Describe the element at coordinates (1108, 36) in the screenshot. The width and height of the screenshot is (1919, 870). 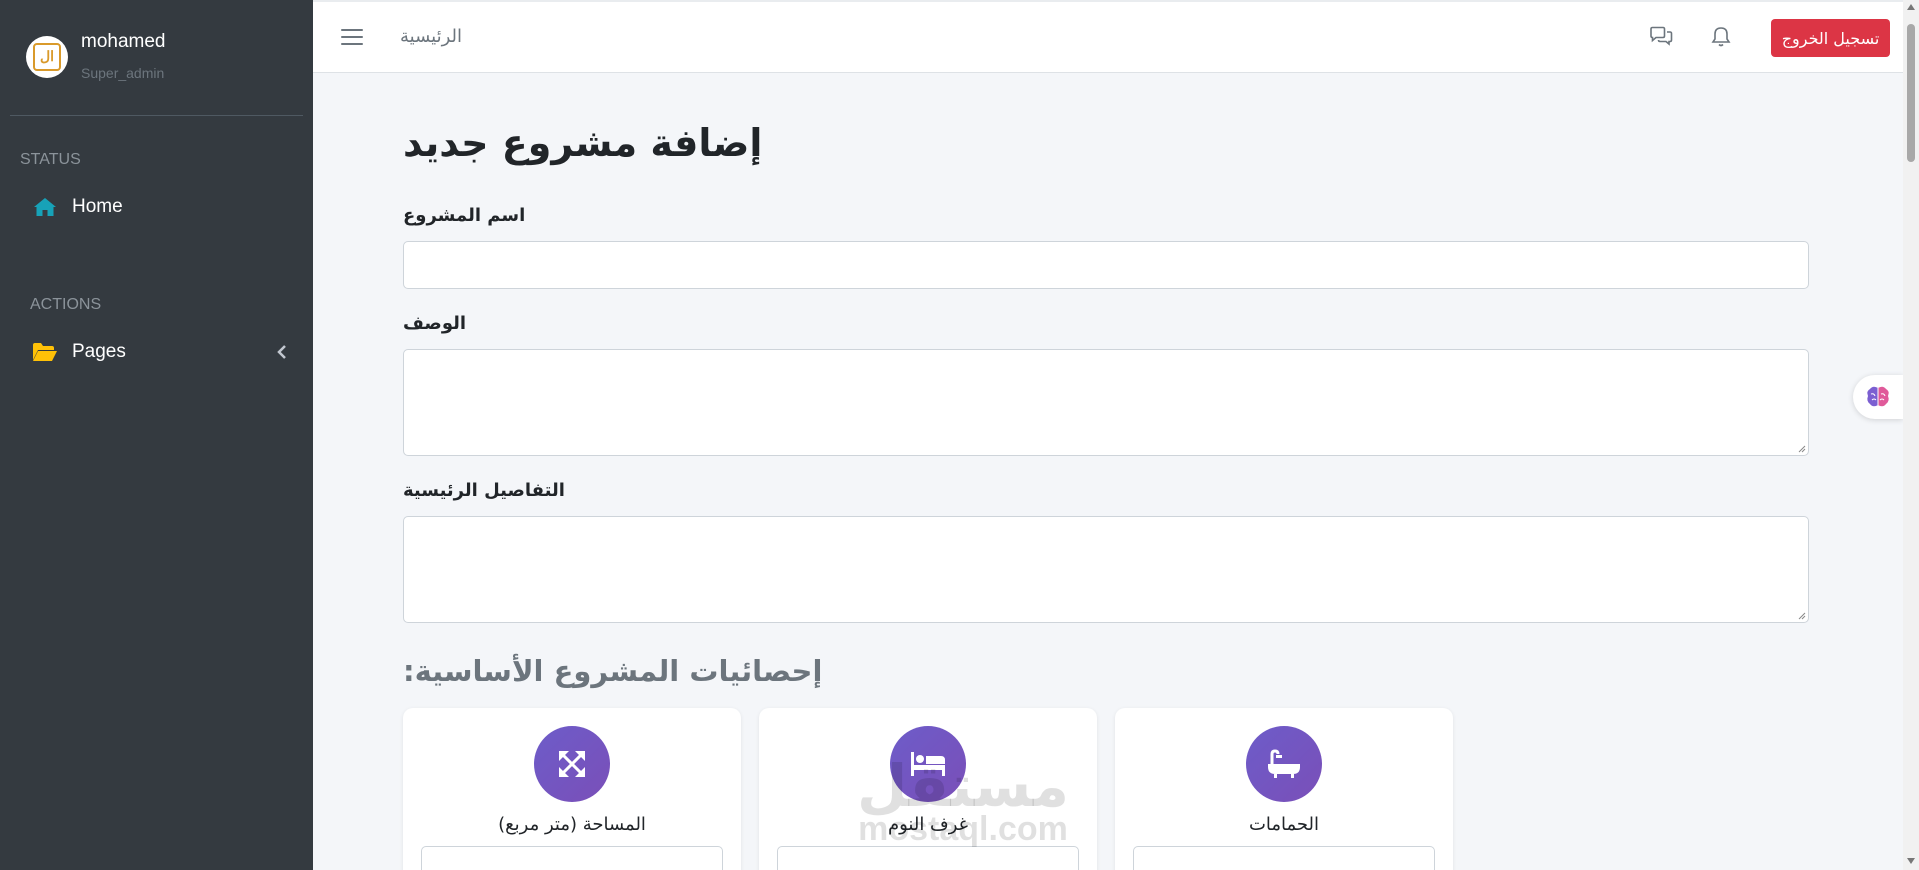
I see `topbar: الرئيسية تسجيل الخروج` at that location.